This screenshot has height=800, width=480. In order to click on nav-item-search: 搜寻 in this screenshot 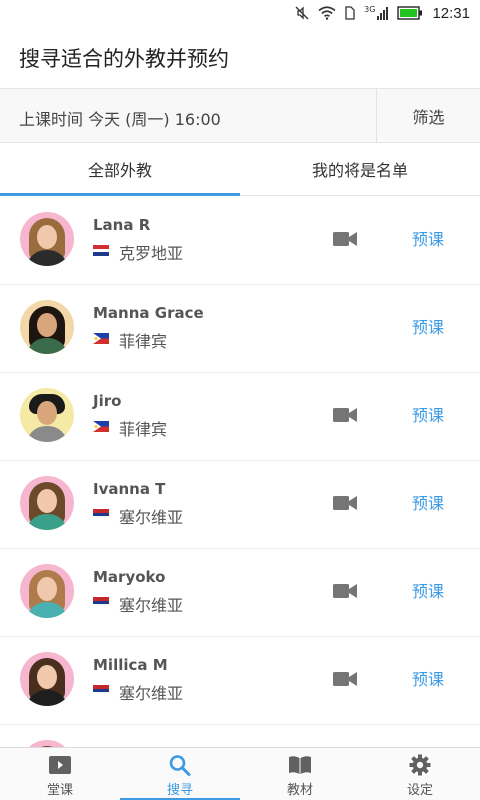, I will do `click(180, 774)`.